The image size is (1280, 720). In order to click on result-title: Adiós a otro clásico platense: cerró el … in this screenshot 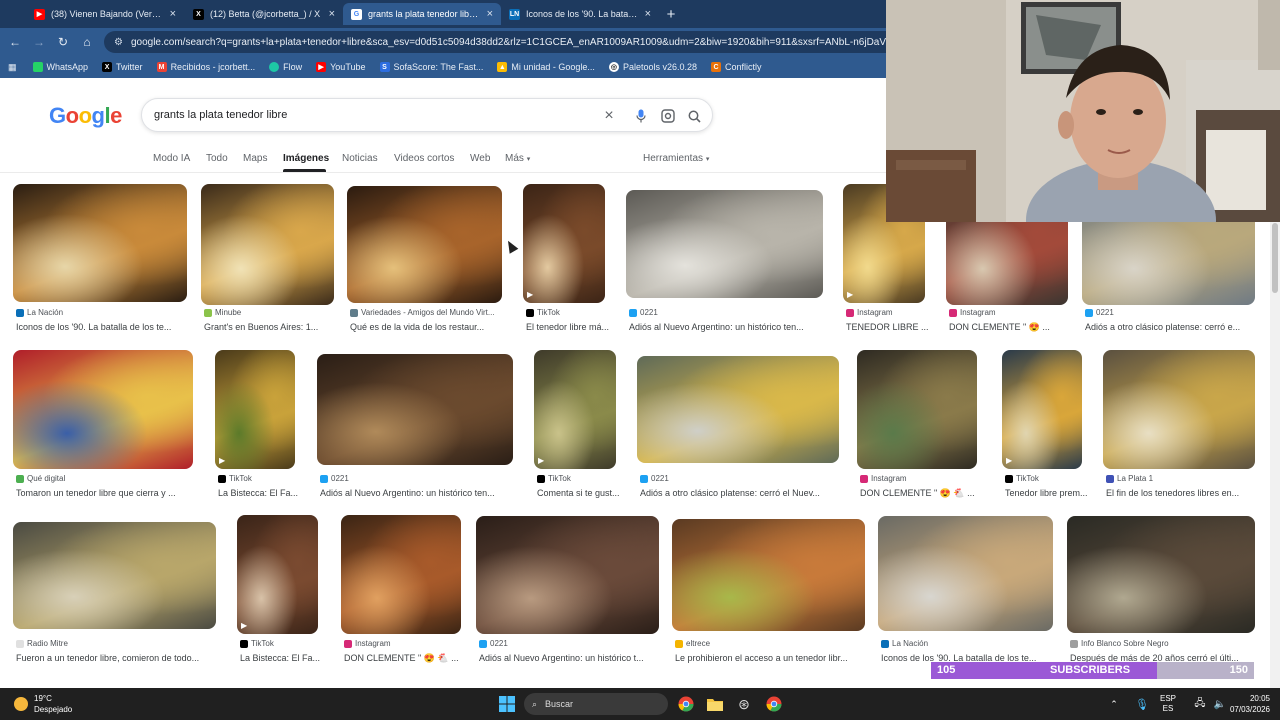, I will do `click(730, 493)`.